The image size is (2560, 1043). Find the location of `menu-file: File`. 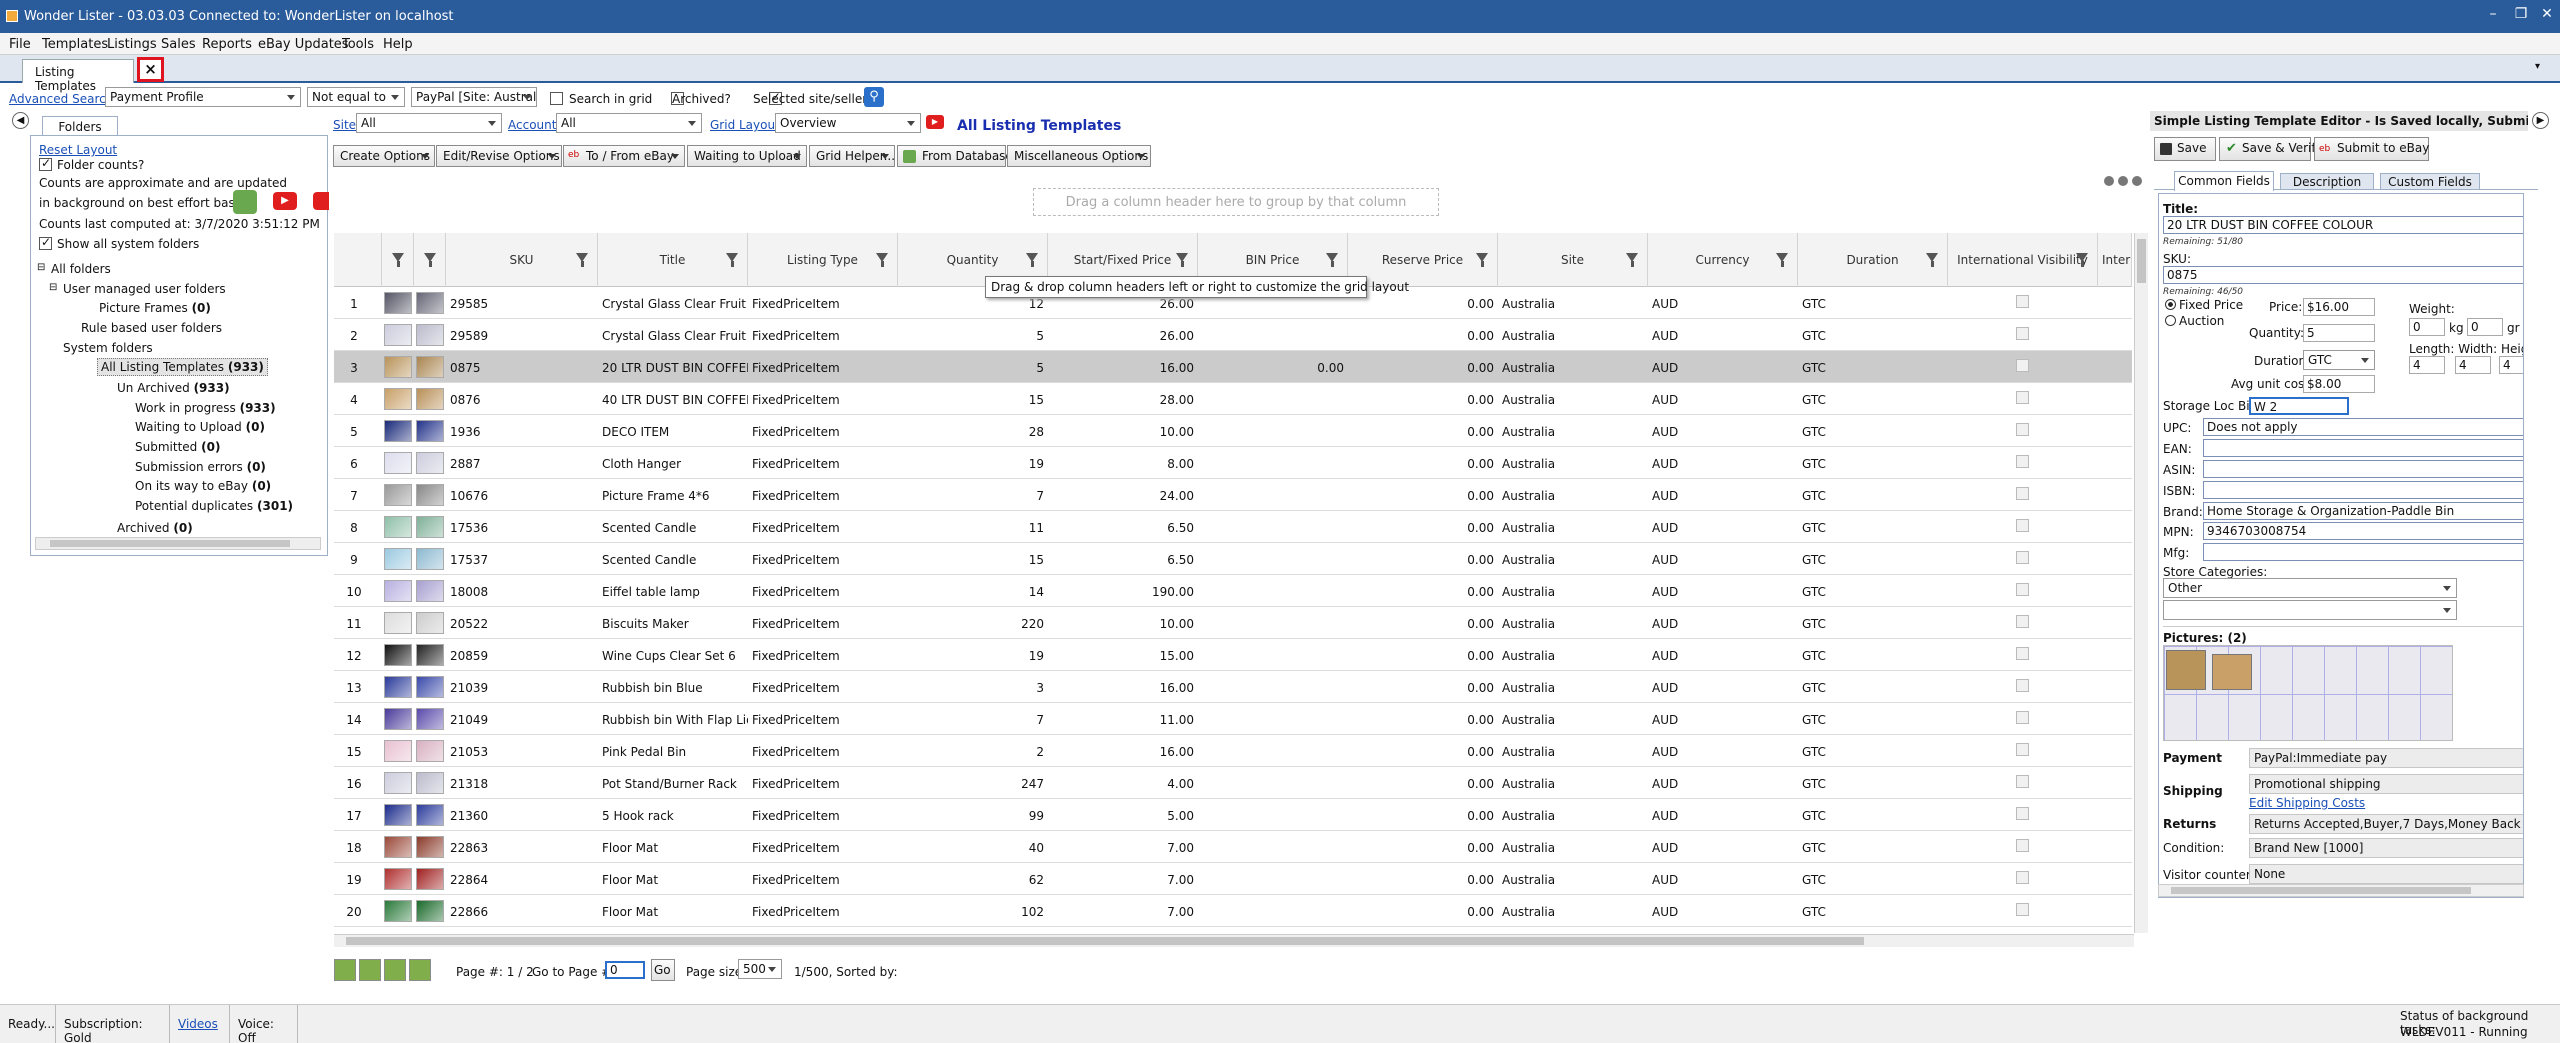

menu-file: File is located at coordinates (20, 44).